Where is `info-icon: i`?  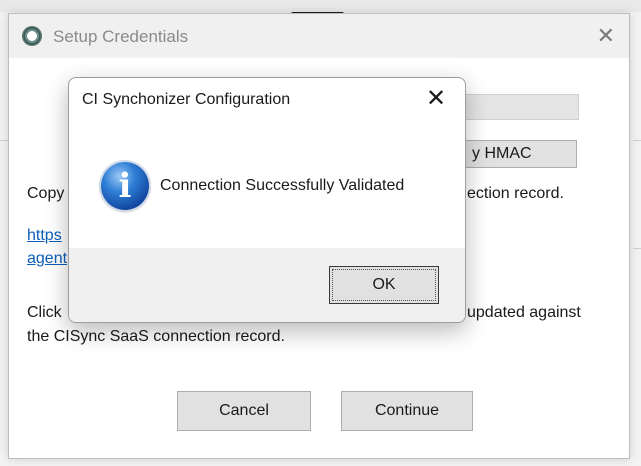 info-icon: i is located at coordinates (125, 186).